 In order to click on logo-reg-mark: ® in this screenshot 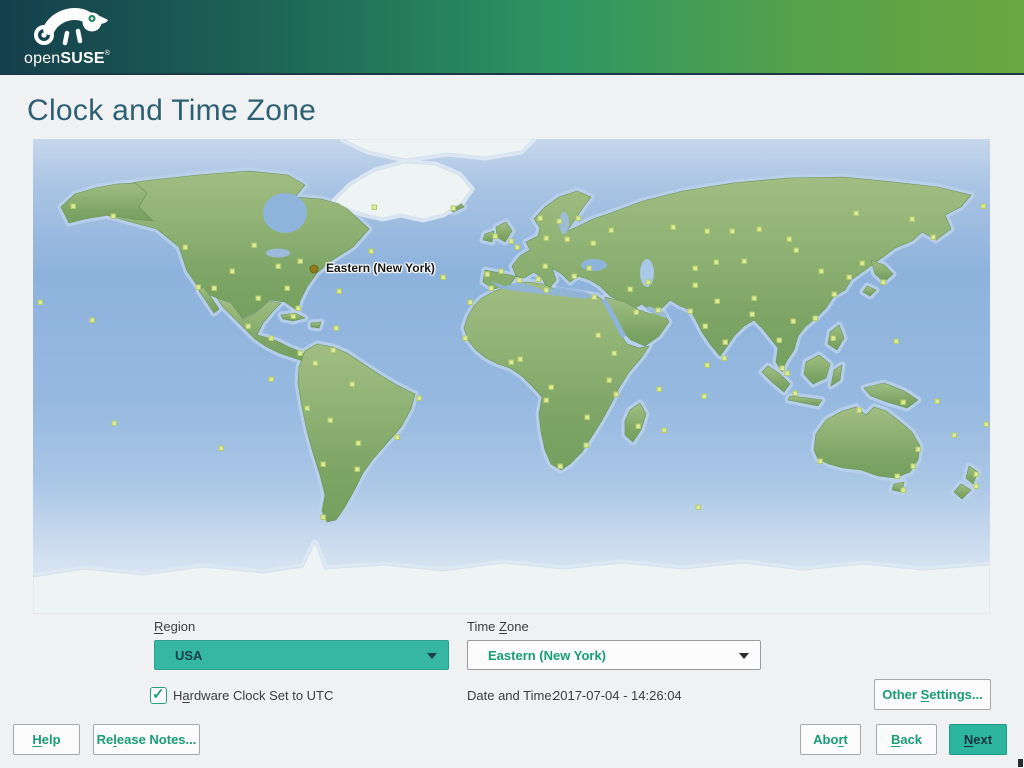, I will do `click(107, 53)`.